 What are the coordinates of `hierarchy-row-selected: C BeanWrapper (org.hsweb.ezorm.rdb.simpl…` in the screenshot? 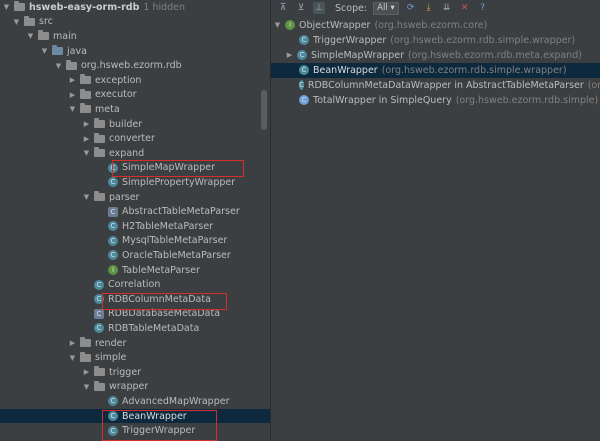 It's located at (435, 70).